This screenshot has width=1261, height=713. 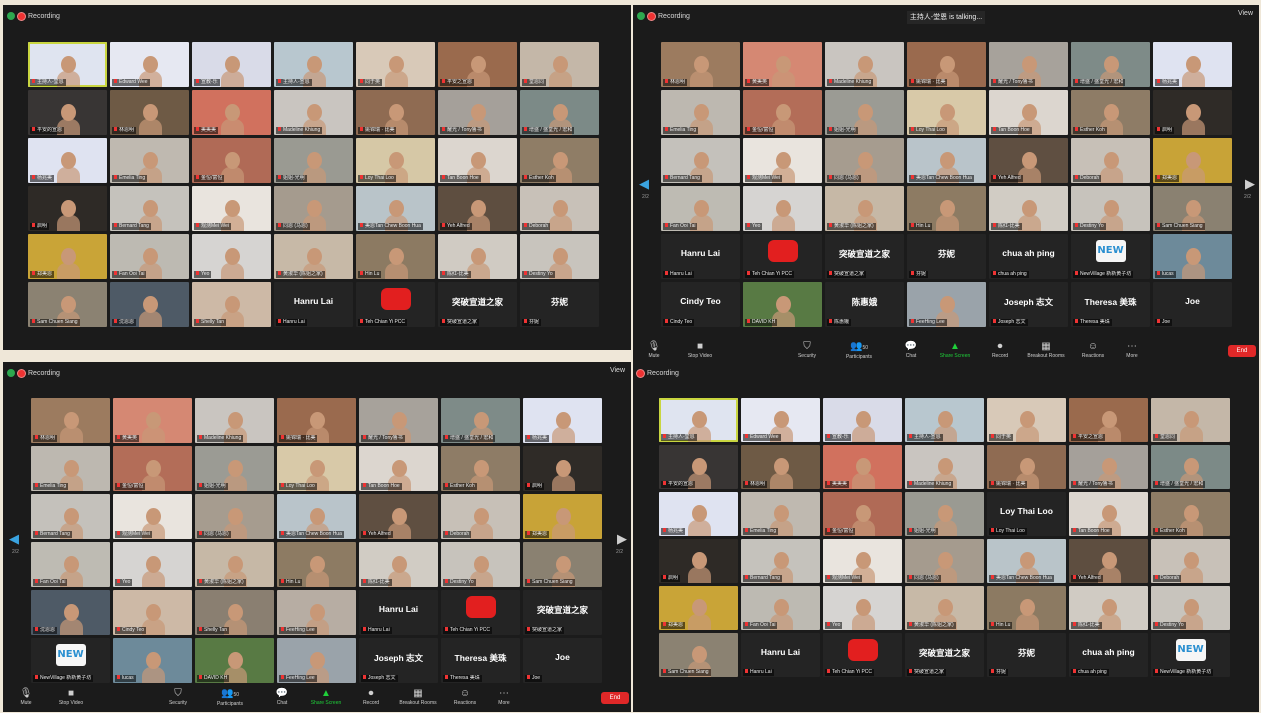 I want to click on mute-button: 🎙 Mute, so click(x=654, y=350).